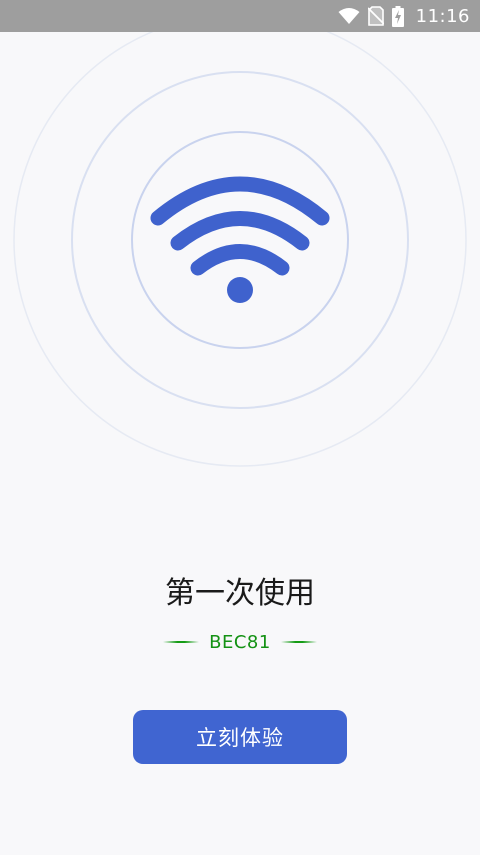 This screenshot has height=855, width=480. What do you see at coordinates (442, 16) in the screenshot?
I see `status-time: 11:16` at bounding box center [442, 16].